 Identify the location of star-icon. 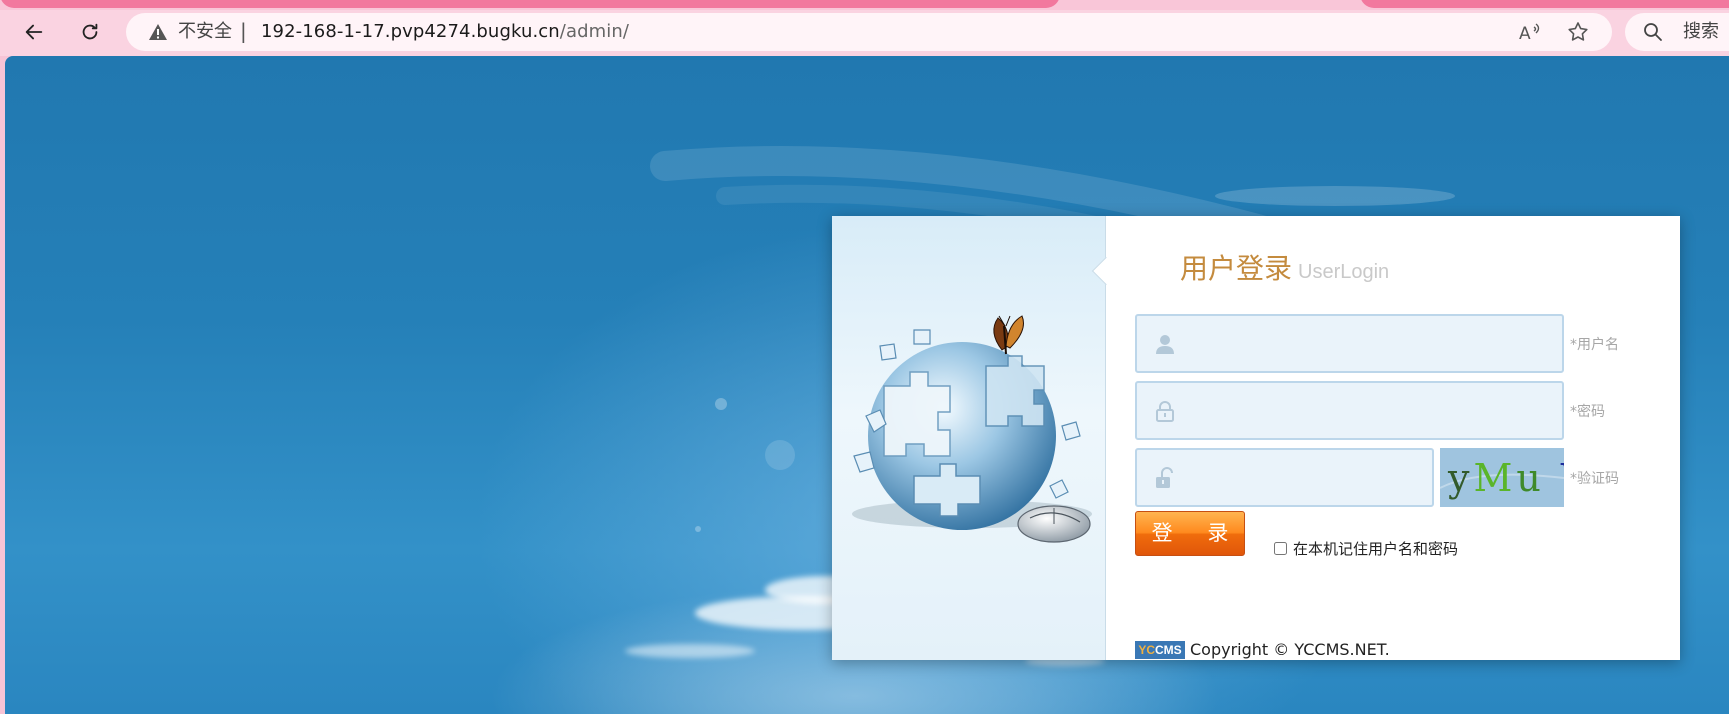
(1578, 32).